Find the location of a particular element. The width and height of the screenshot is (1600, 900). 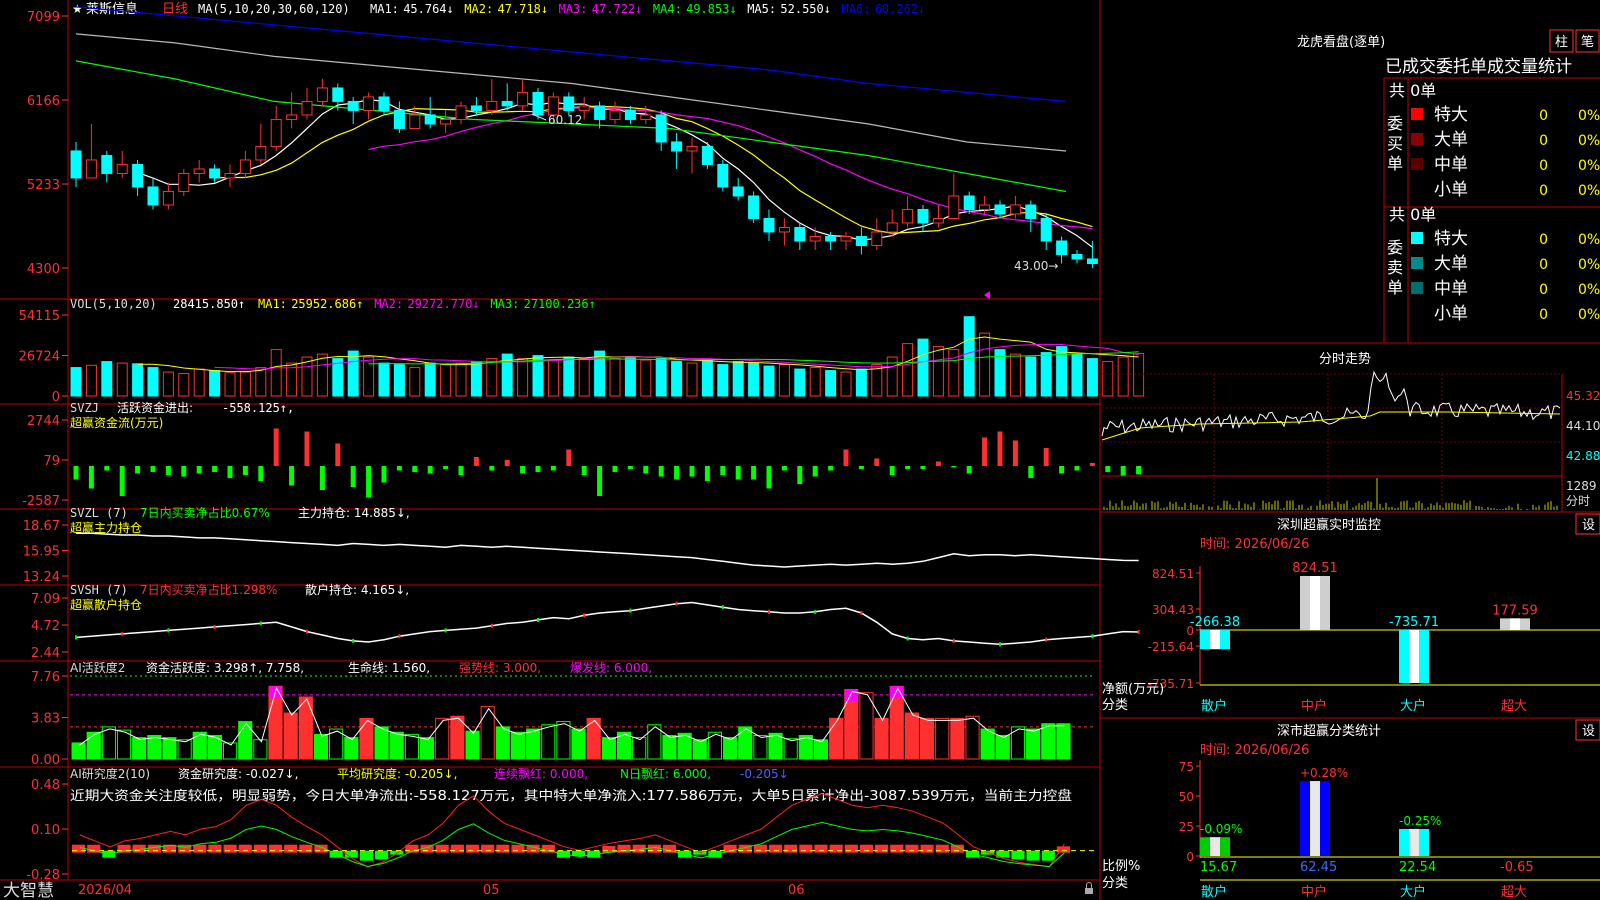

monitor-axis-label: 304.43 is located at coordinates (1173, 610).